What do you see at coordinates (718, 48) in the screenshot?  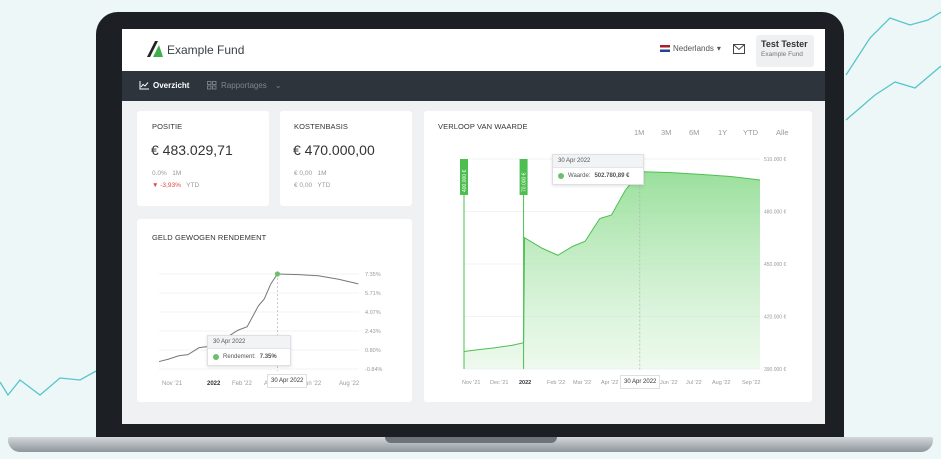 I see `chevron-down-icon: ▾` at bounding box center [718, 48].